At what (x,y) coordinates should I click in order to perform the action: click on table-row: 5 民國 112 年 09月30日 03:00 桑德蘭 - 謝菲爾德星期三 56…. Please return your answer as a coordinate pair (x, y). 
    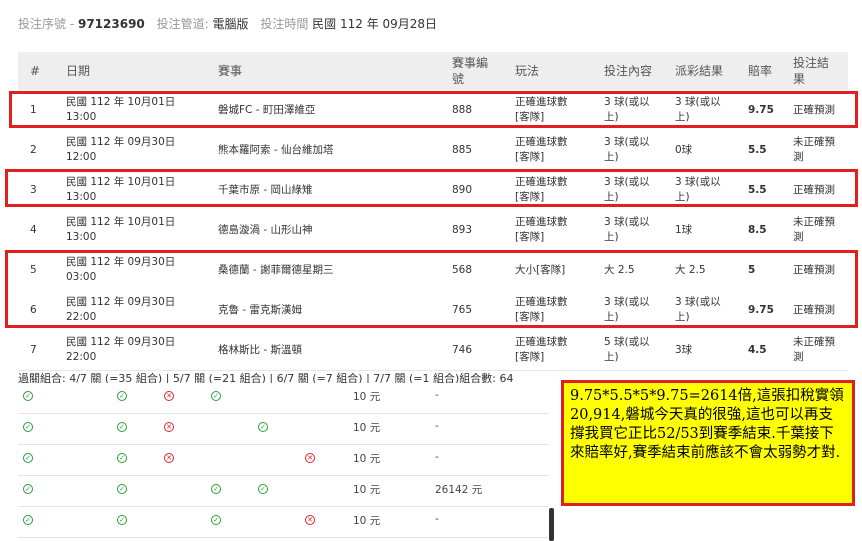
    Looking at the image, I should click on (433, 270).